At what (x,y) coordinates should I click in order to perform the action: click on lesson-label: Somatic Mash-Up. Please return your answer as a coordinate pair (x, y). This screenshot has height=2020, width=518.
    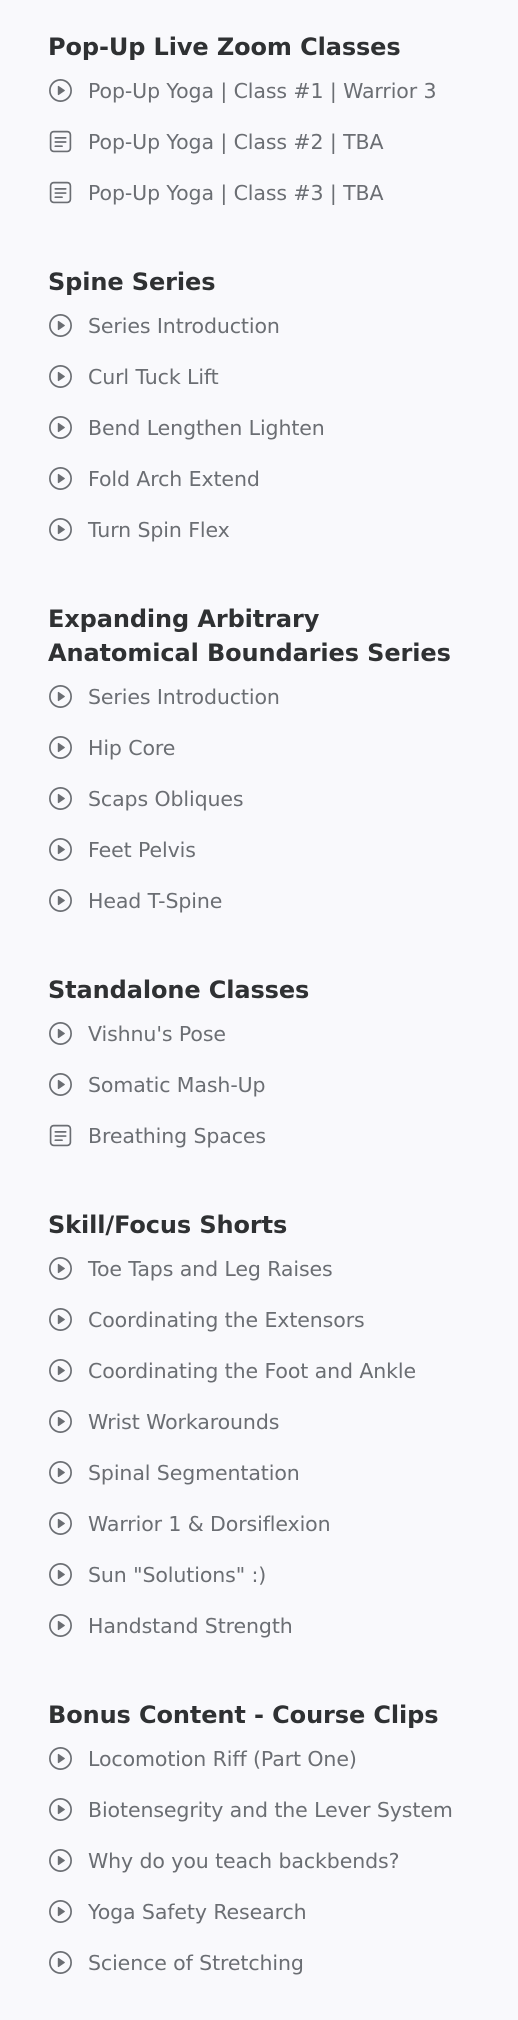
    Looking at the image, I should click on (177, 1085).